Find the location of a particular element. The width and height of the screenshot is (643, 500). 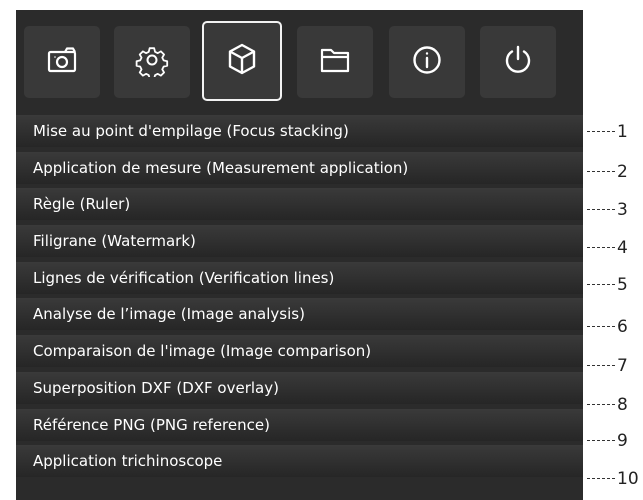

info-button is located at coordinates (427, 62).